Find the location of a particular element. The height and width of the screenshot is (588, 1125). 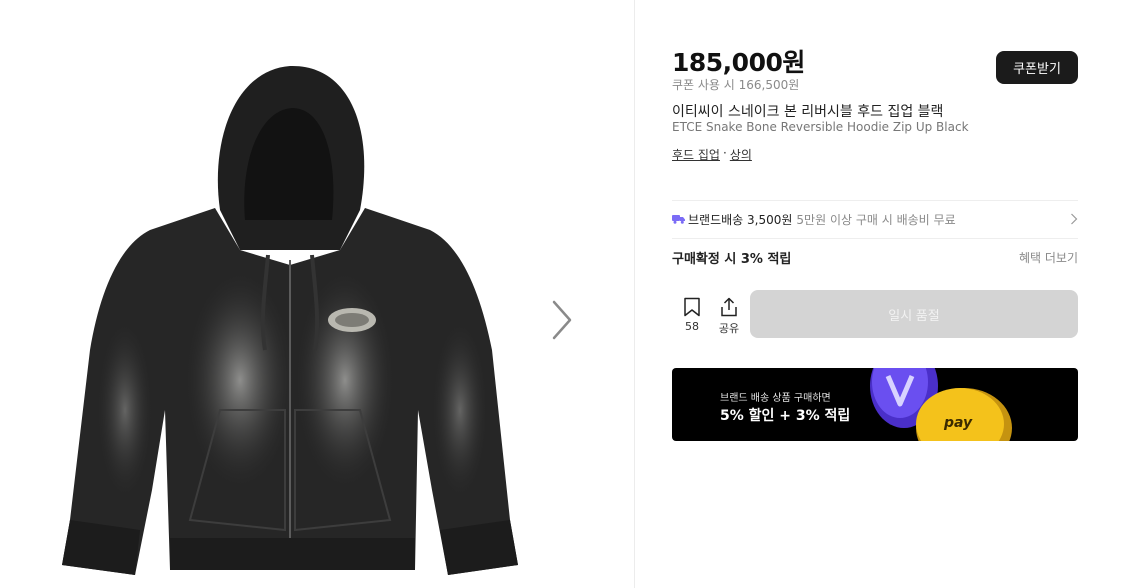

chevron-right-icon is located at coordinates (1074, 219).